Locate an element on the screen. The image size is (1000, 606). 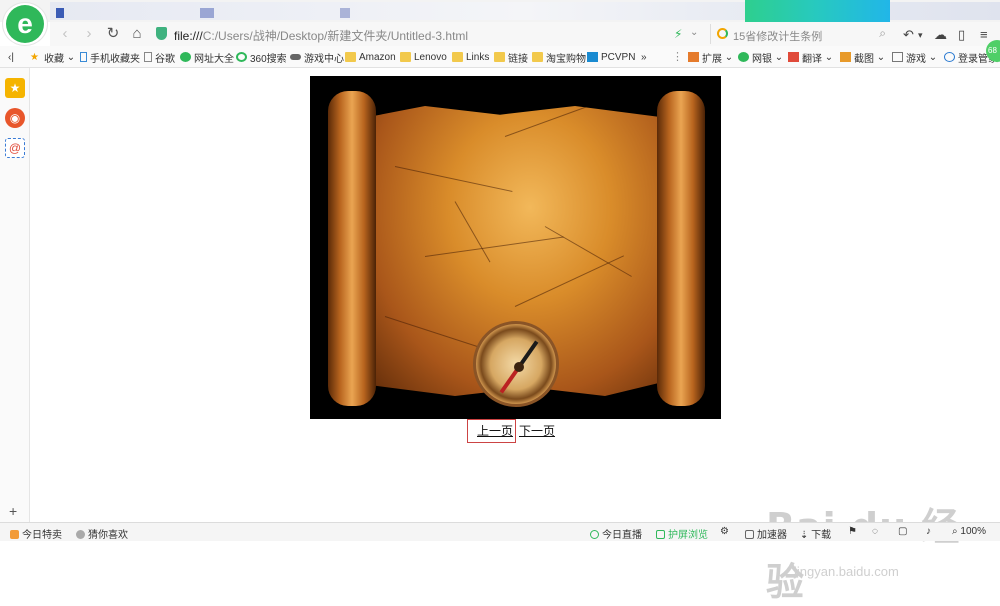
toolbar-label: 截图 is located at coordinates (864, 59).